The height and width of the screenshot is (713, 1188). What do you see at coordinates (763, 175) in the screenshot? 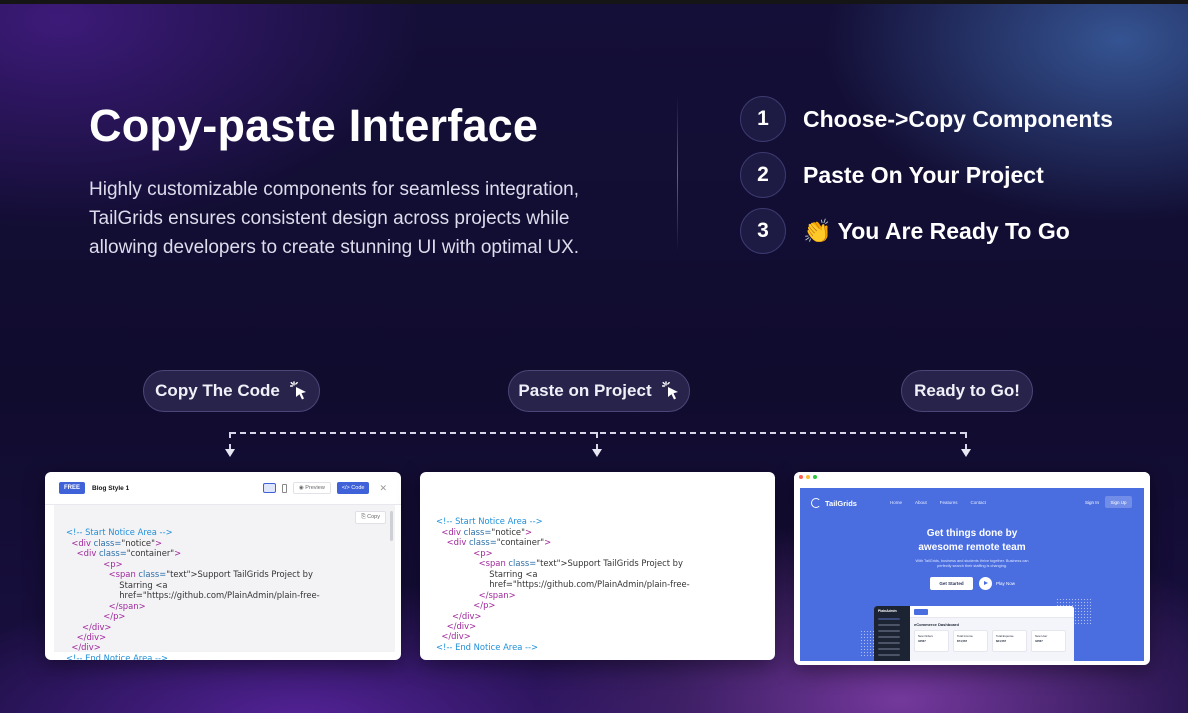
I see `step-number: 2` at bounding box center [763, 175].